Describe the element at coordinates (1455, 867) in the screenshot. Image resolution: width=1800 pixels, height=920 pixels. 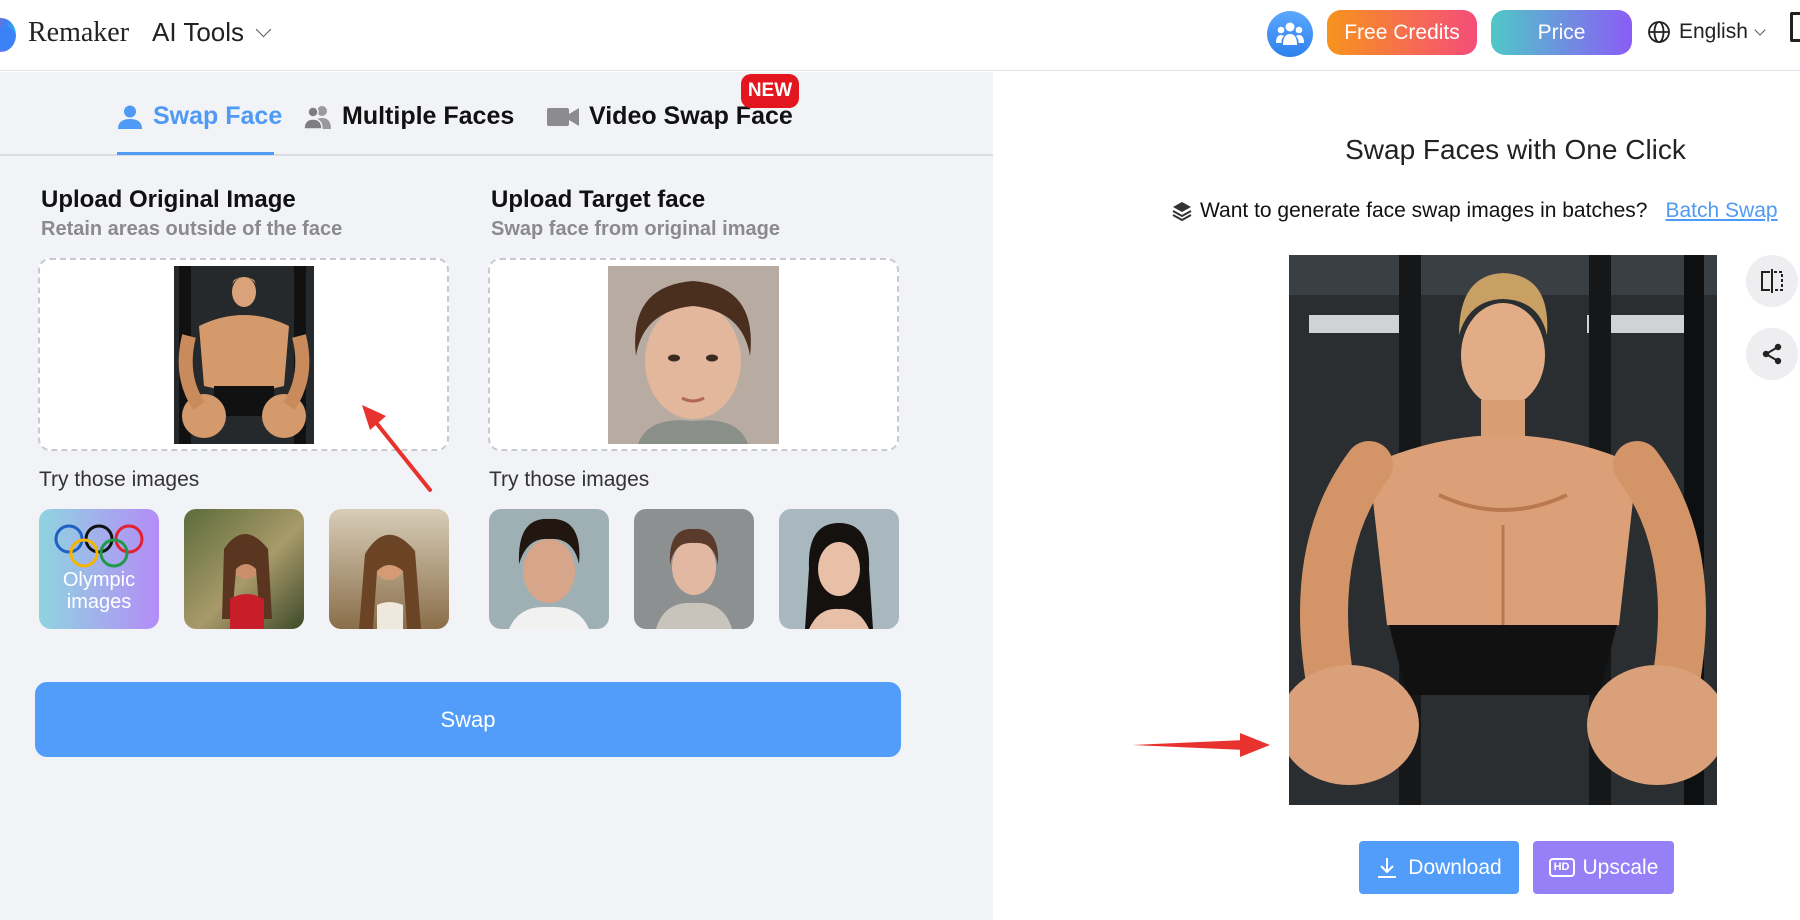
I see `download-label: Download` at that location.